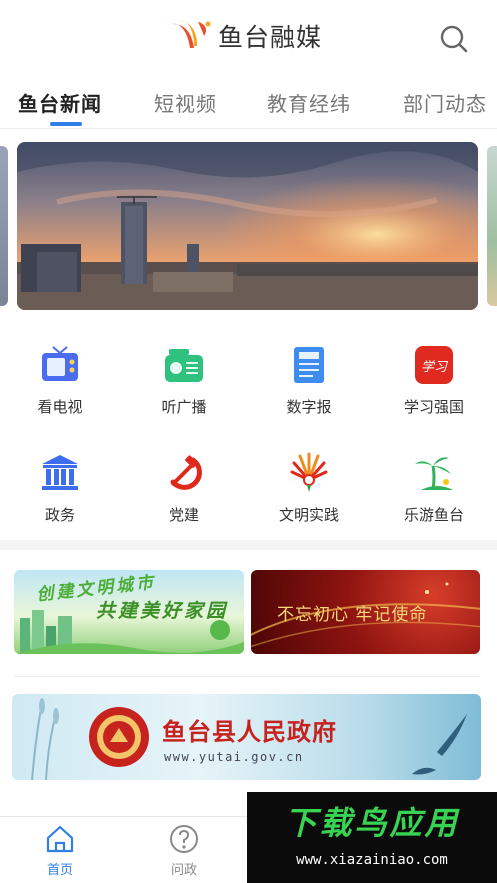  I want to click on hammer-sickle-icon, so click(186, 472).